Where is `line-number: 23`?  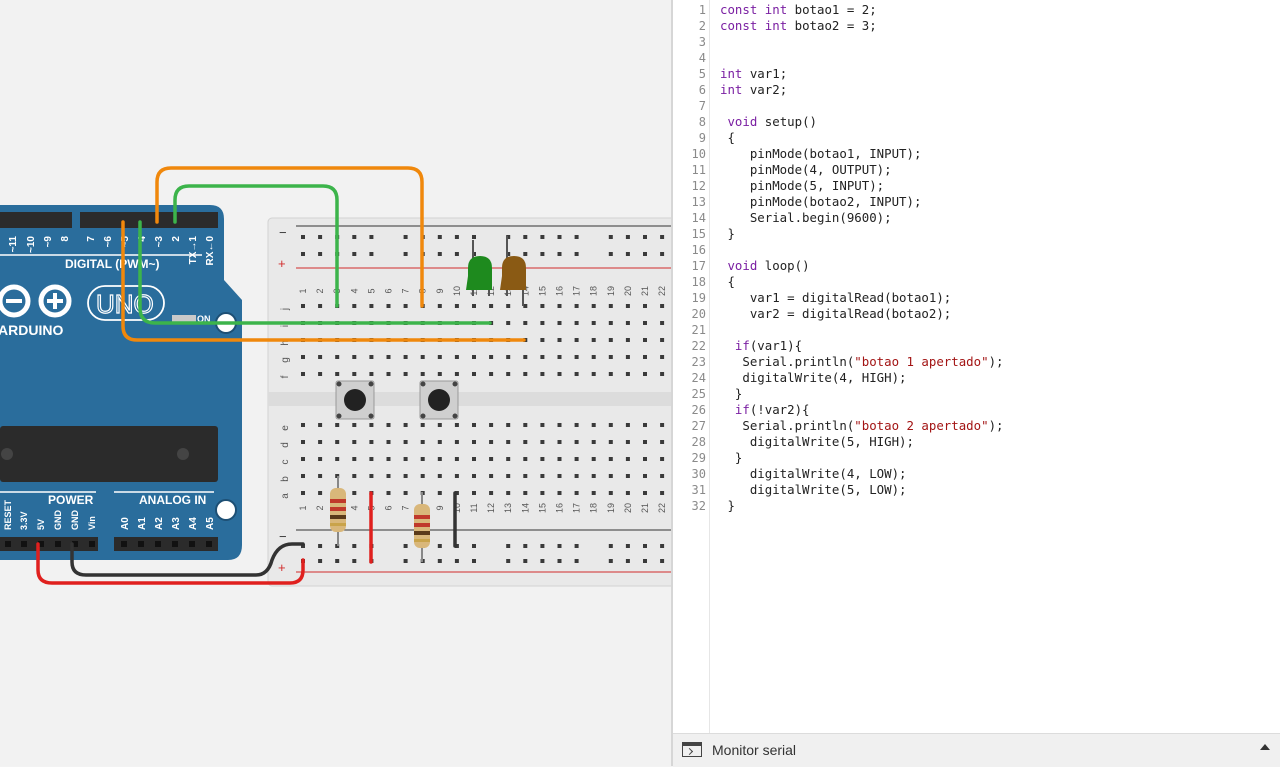 line-number: 23 is located at coordinates (698, 362).